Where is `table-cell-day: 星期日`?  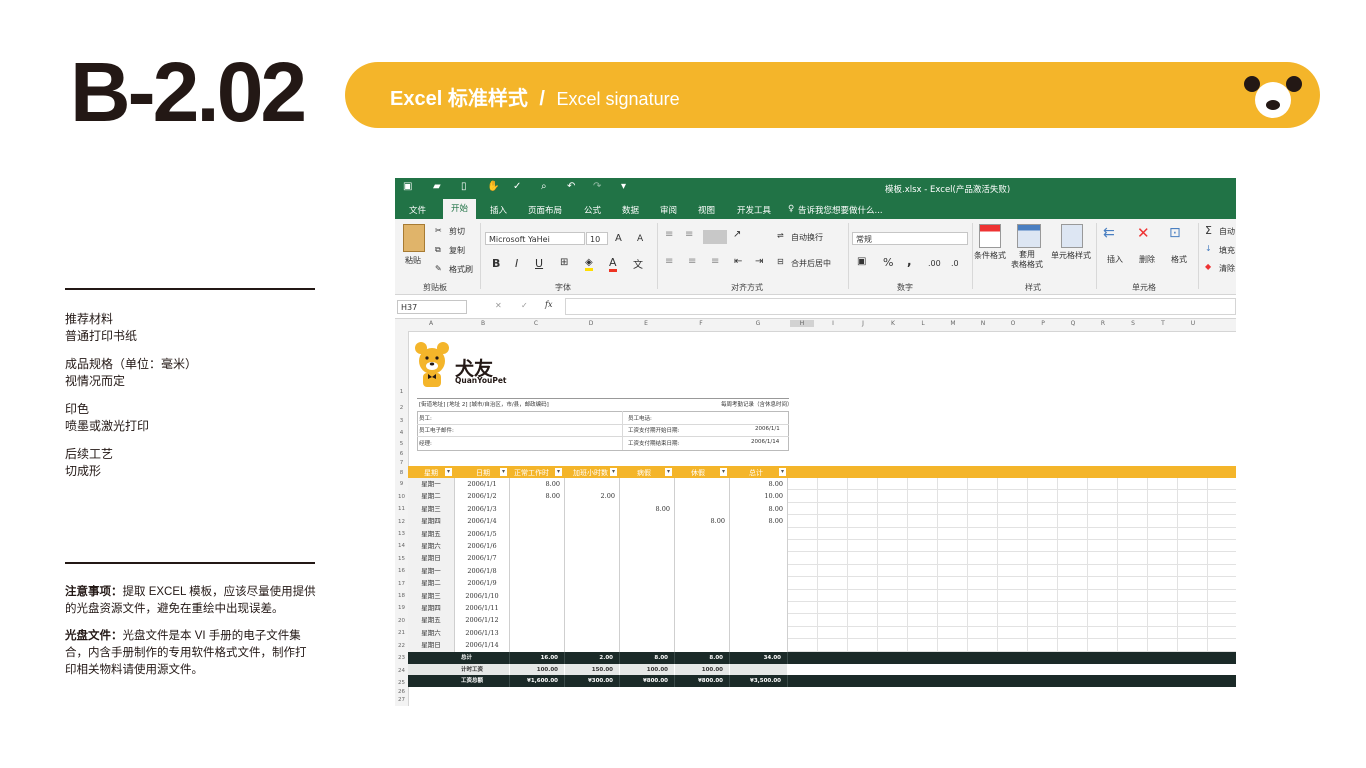 table-cell-day: 星期日 is located at coordinates (431, 558).